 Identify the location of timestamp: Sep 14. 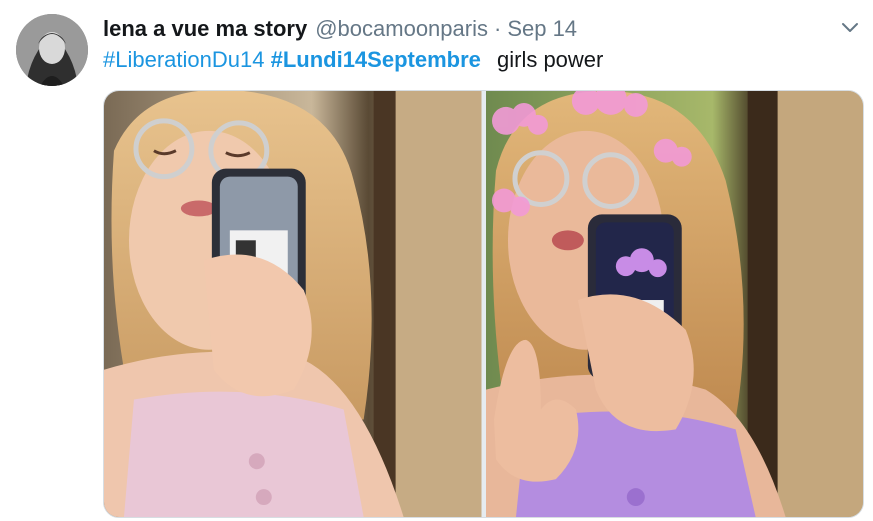
(542, 29).